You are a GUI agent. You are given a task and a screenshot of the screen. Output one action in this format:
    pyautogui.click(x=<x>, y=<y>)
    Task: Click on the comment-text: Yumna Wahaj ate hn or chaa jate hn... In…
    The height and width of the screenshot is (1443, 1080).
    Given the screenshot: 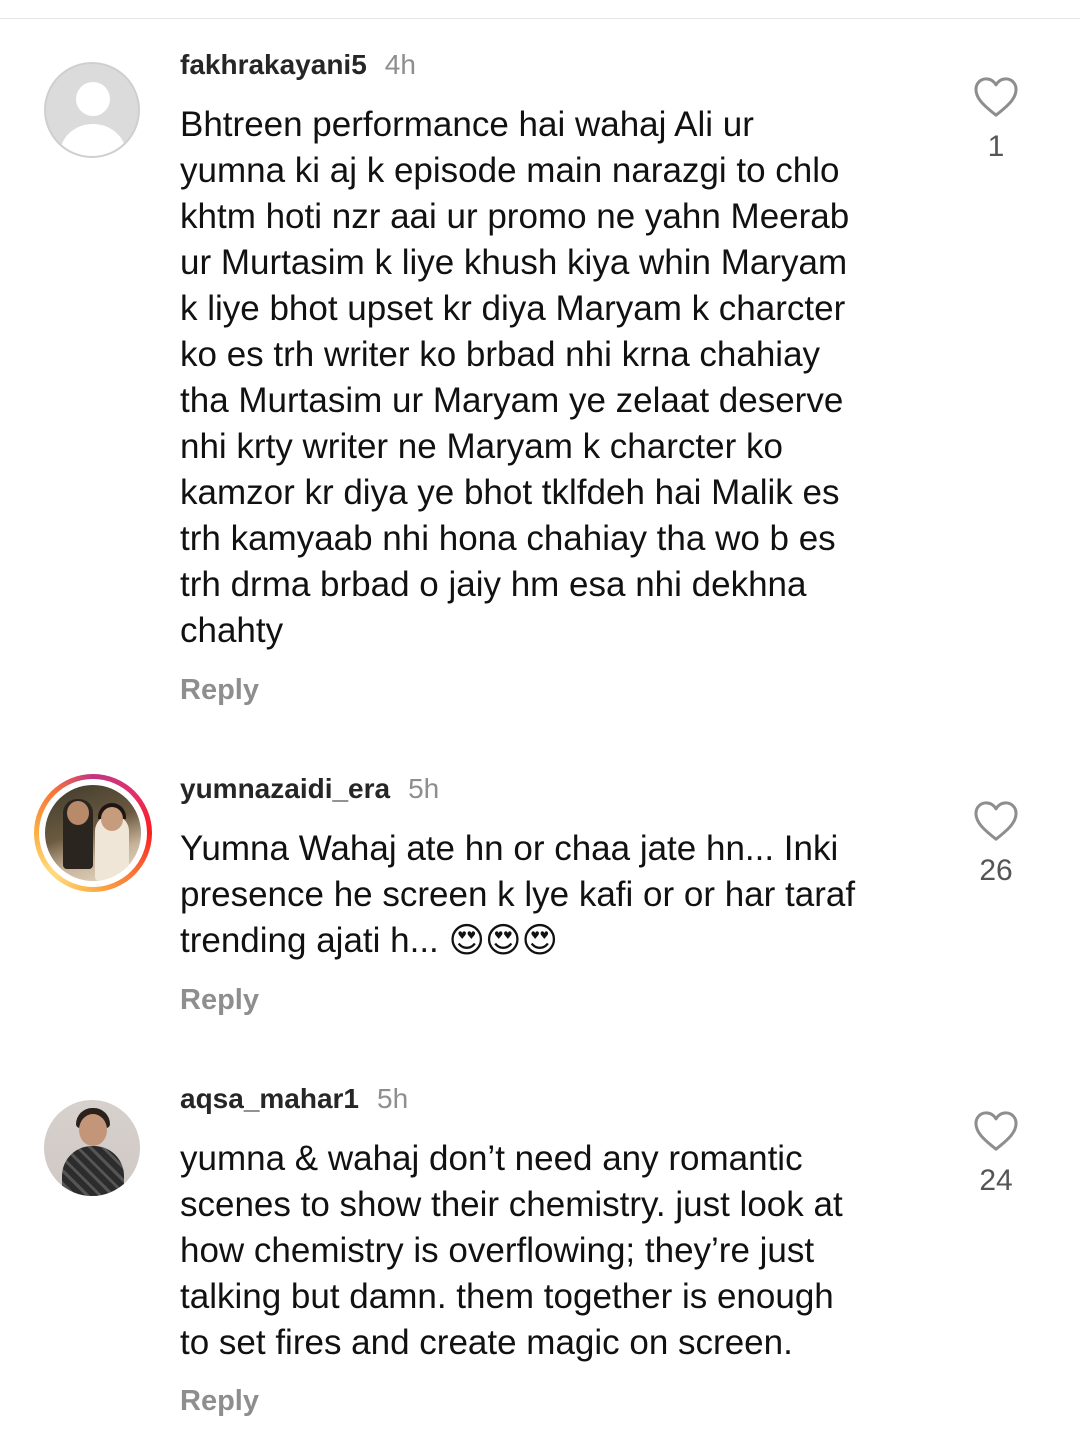 What is the action you would take?
    pyautogui.click(x=518, y=894)
    